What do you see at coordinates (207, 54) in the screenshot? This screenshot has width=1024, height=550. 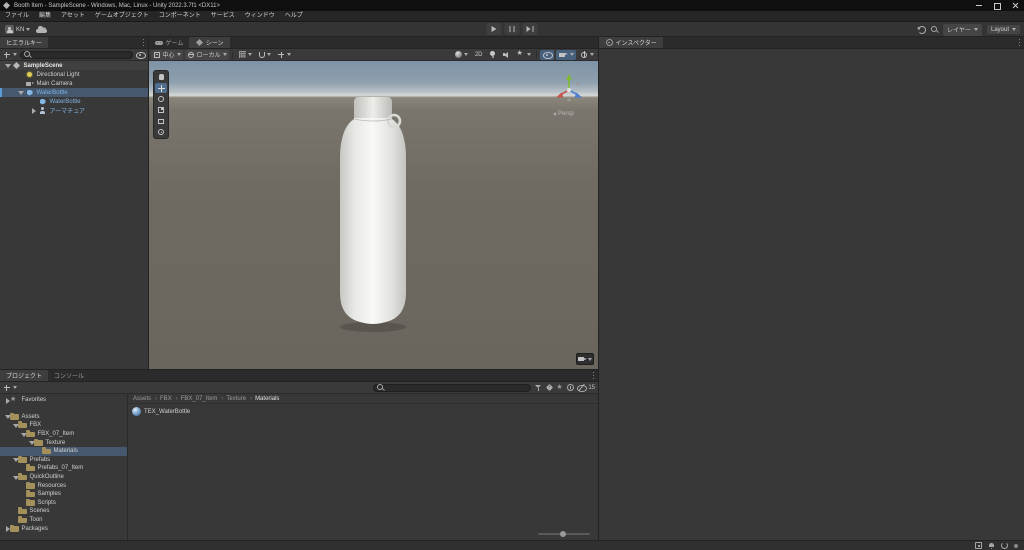 I see `orientation-dropdown: ローカル` at bounding box center [207, 54].